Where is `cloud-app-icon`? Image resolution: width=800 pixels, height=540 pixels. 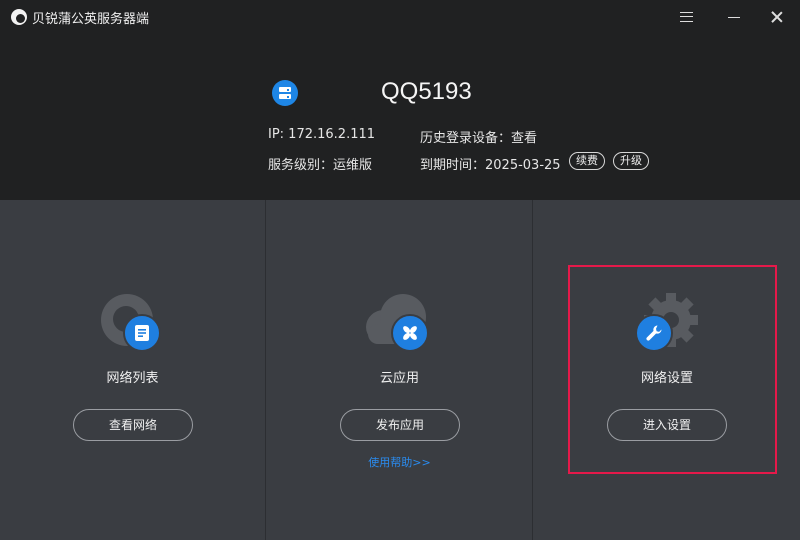 cloud-app-icon is located at coordinates (401, 323).